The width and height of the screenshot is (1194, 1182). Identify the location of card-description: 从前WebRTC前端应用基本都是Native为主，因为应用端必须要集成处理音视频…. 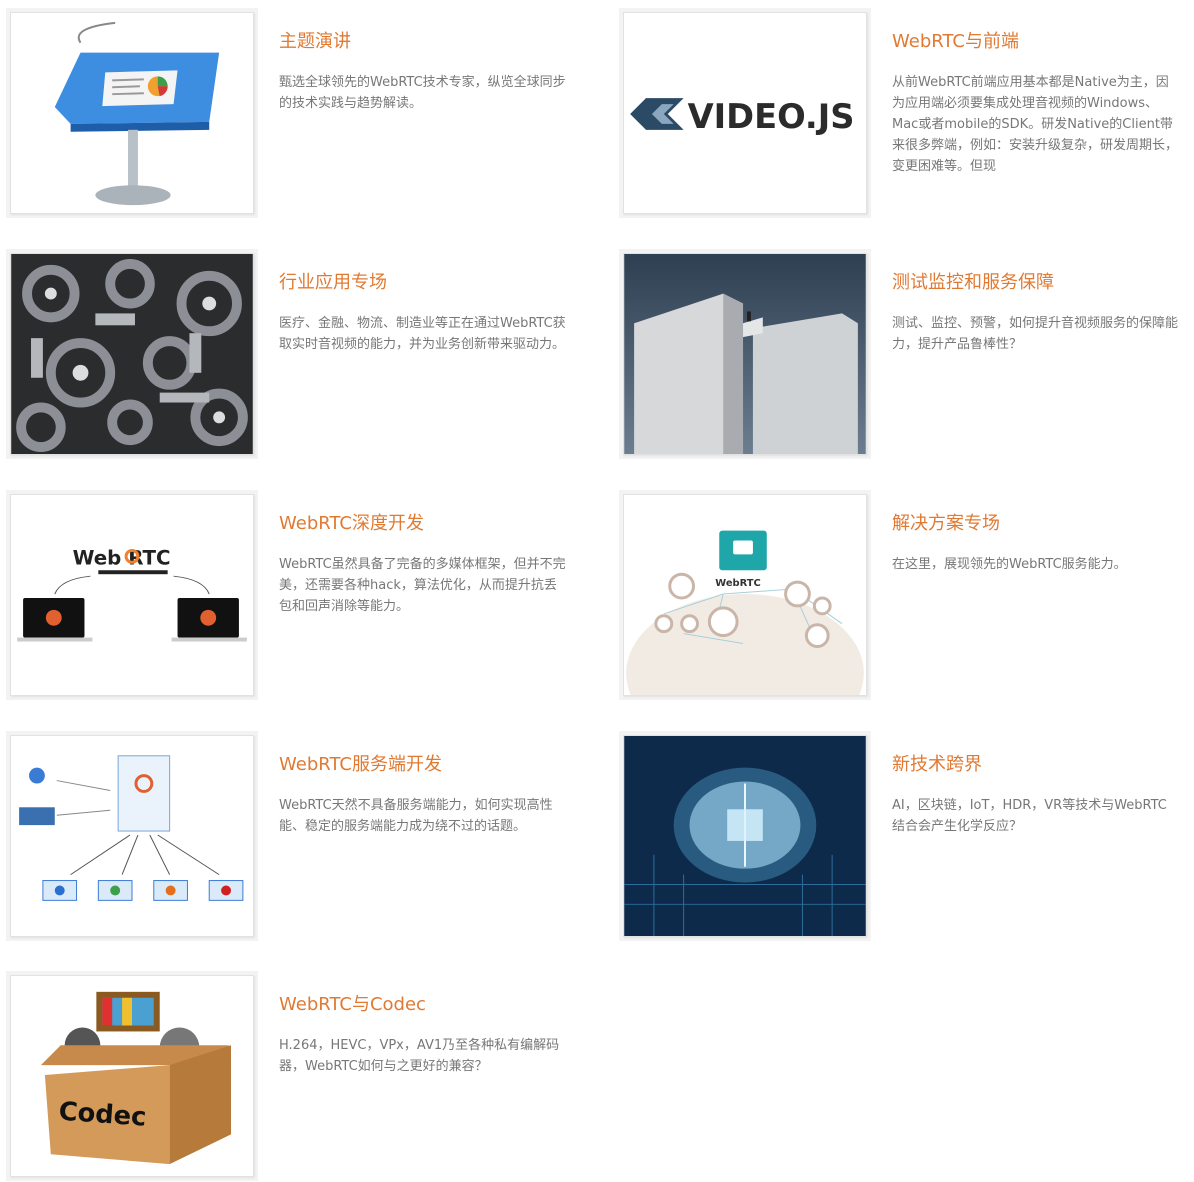
(1035, 124).